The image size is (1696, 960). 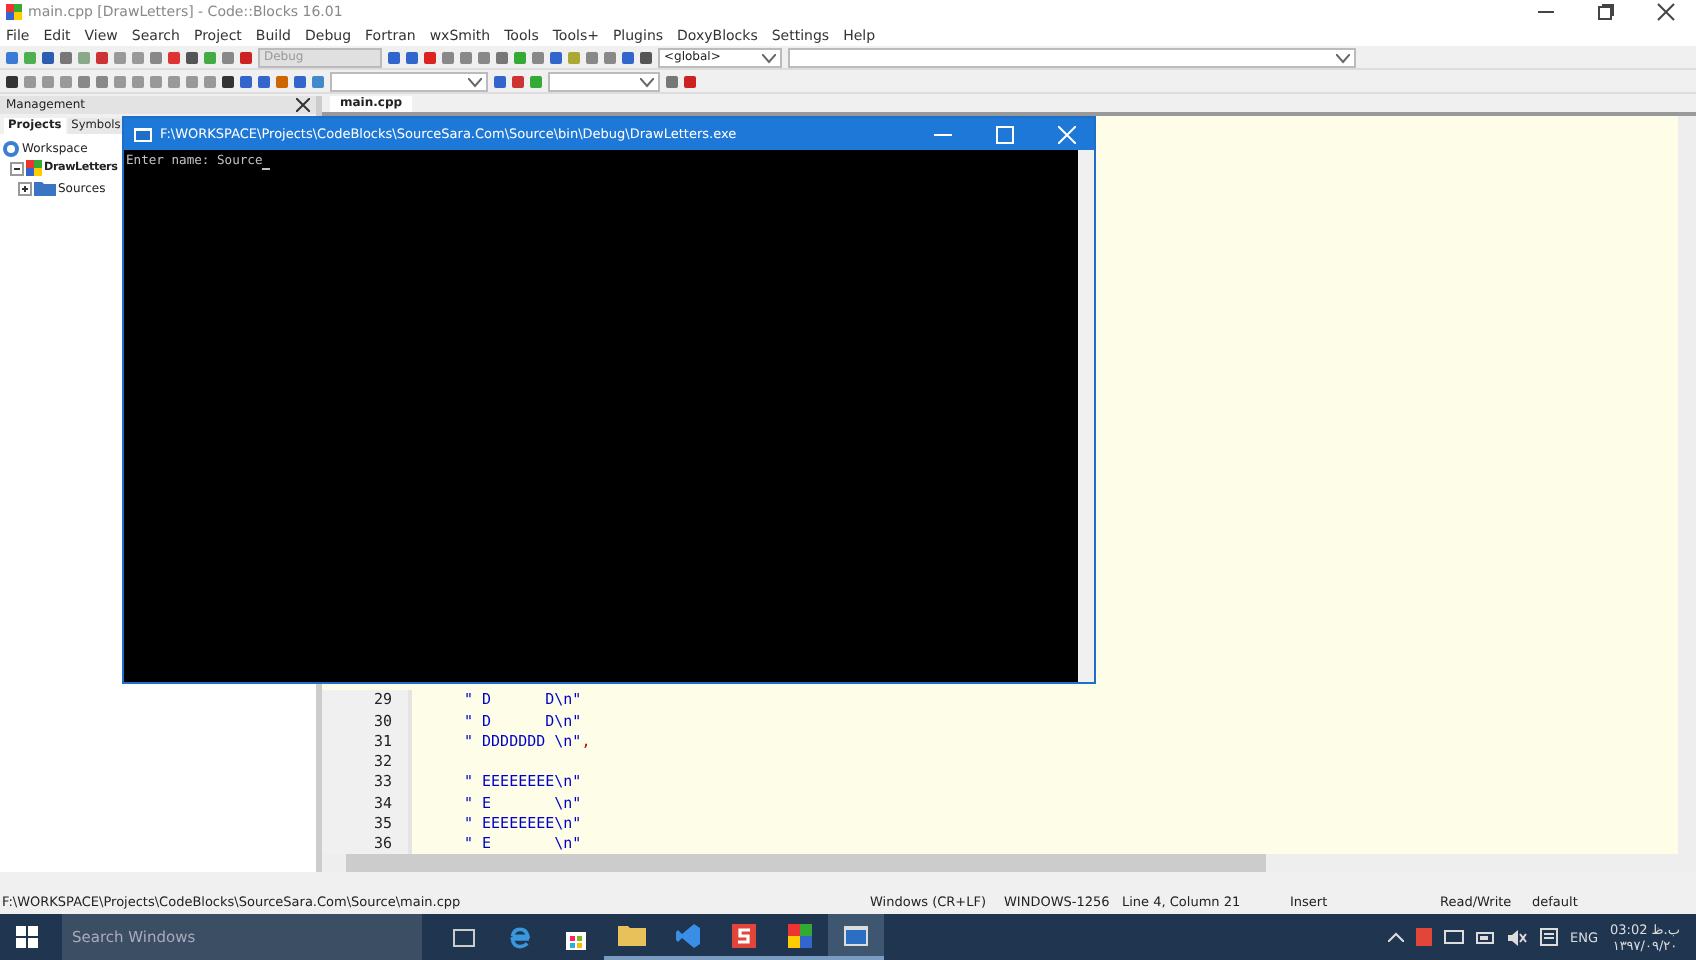 I want to click on expand-icon, so click(x=25, y=188).